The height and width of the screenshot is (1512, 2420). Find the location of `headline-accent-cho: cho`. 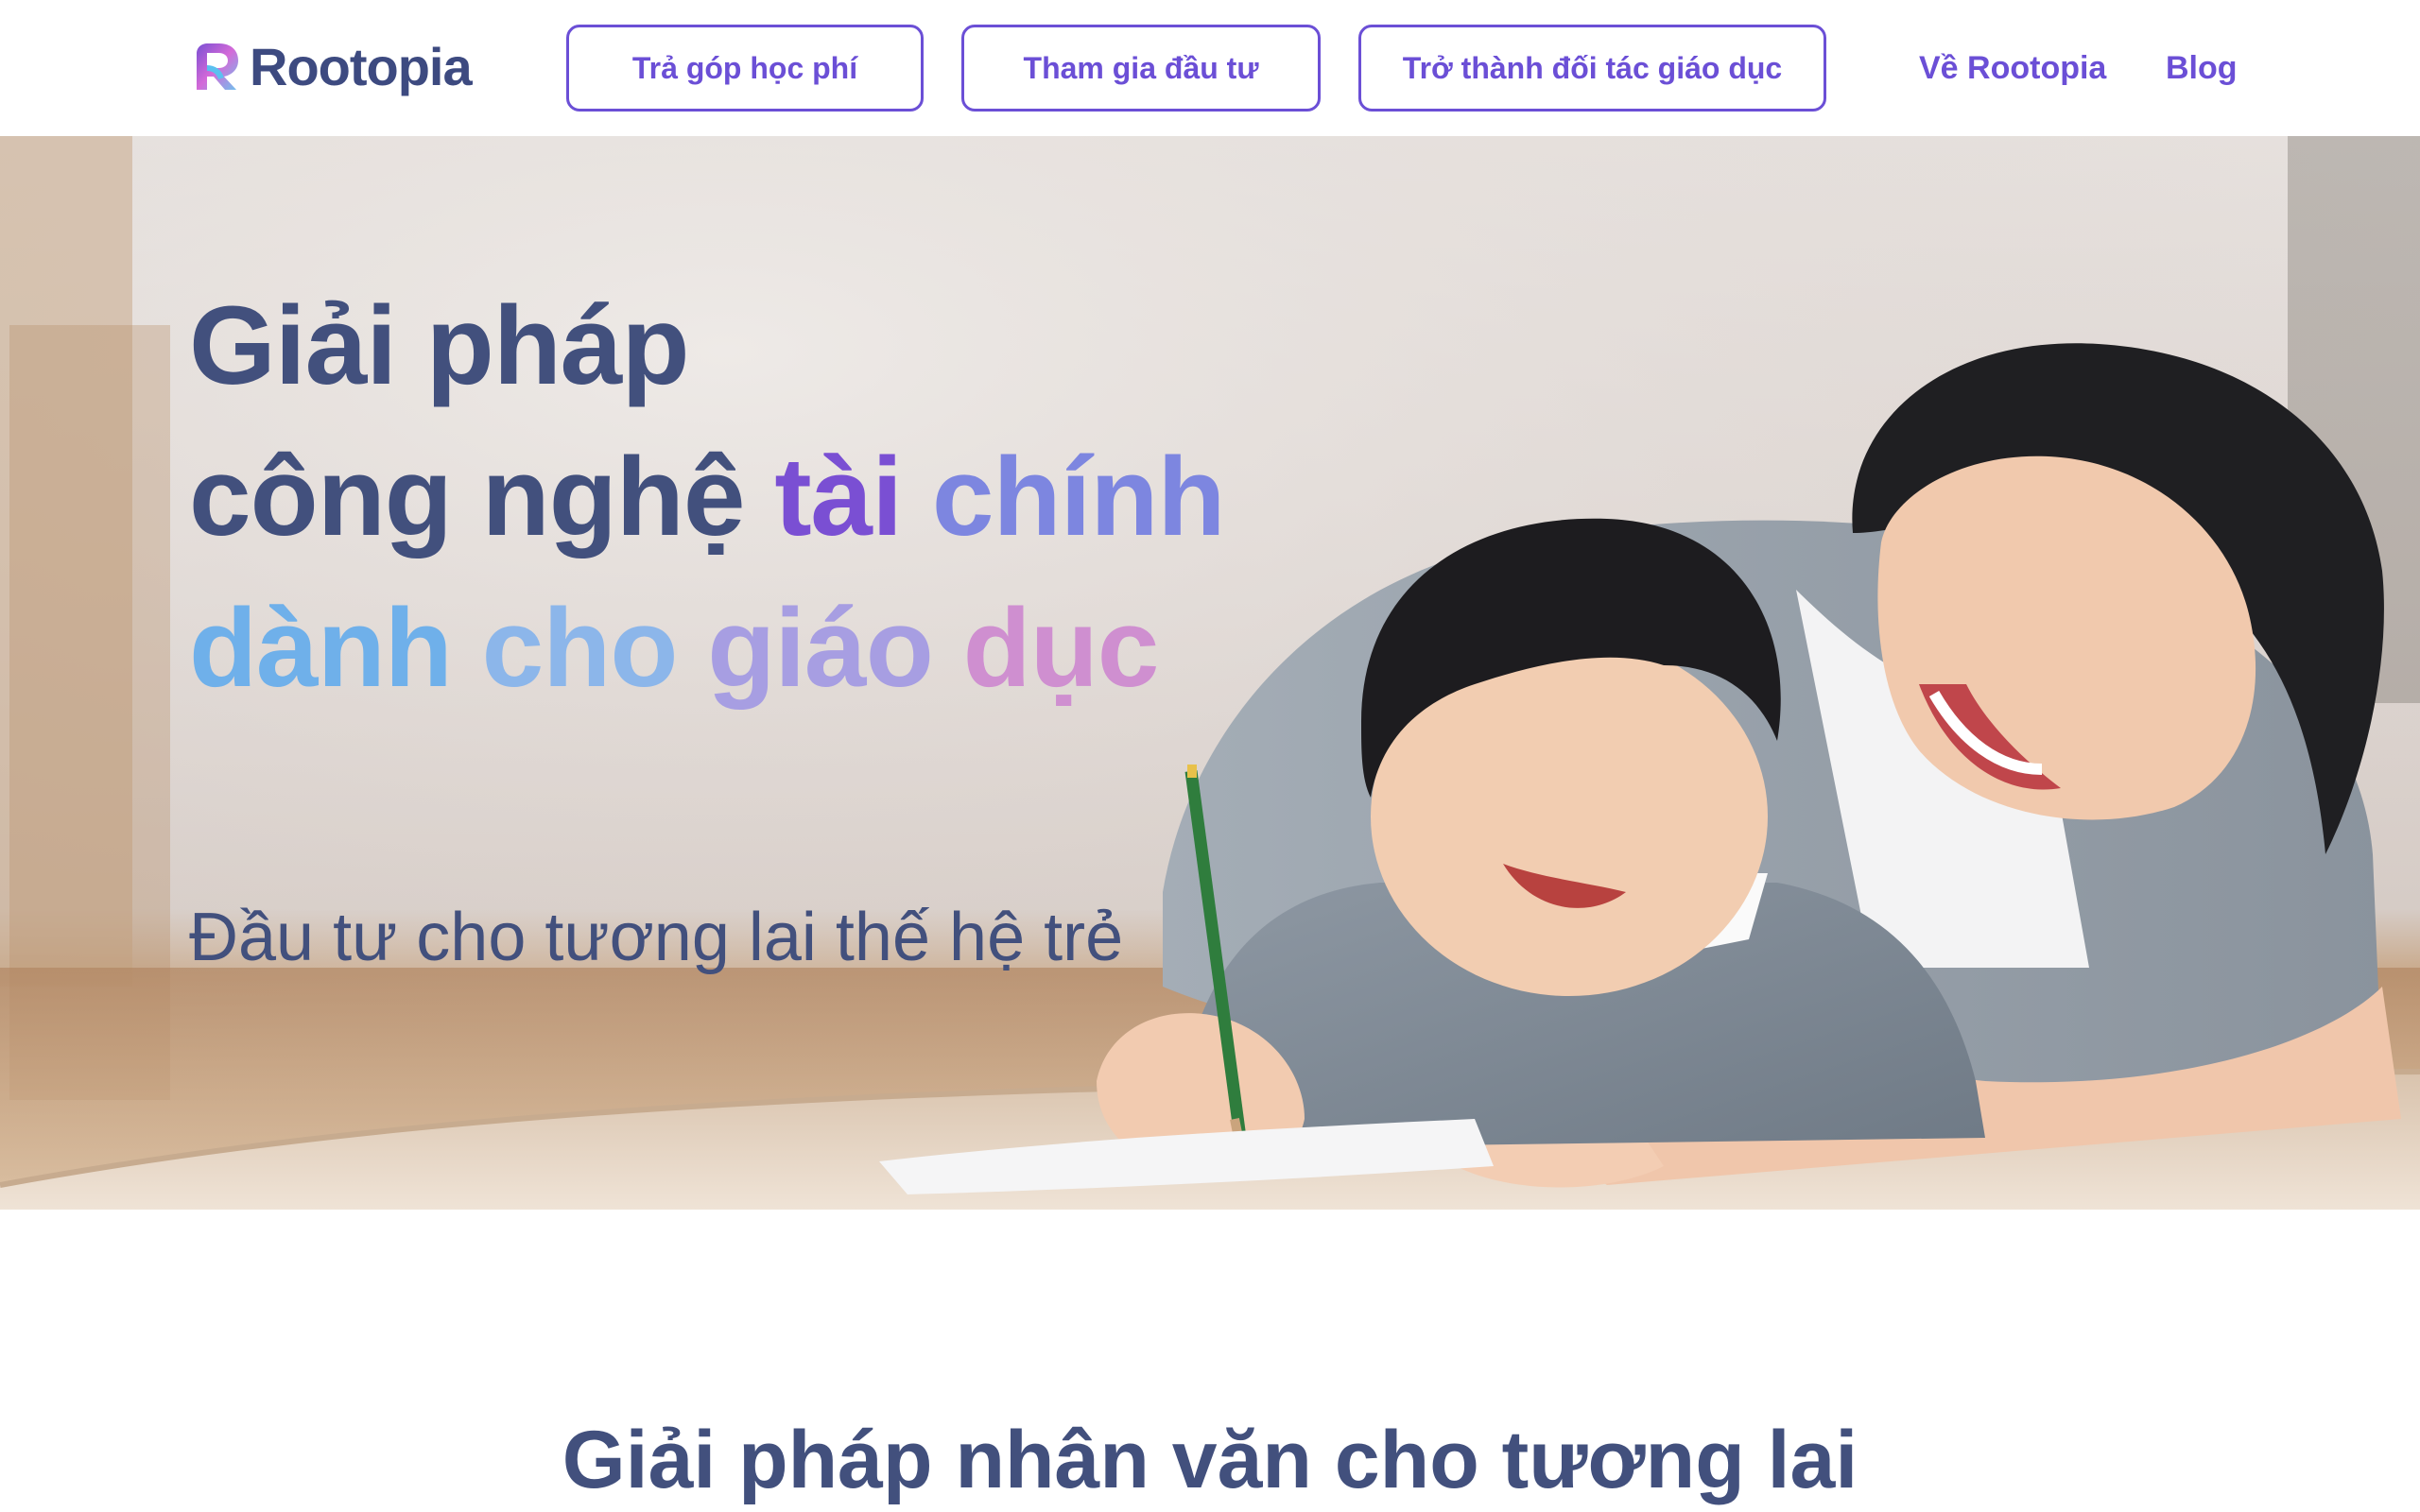

headline-accent-cho: cho is located at coordinates (580, 648).